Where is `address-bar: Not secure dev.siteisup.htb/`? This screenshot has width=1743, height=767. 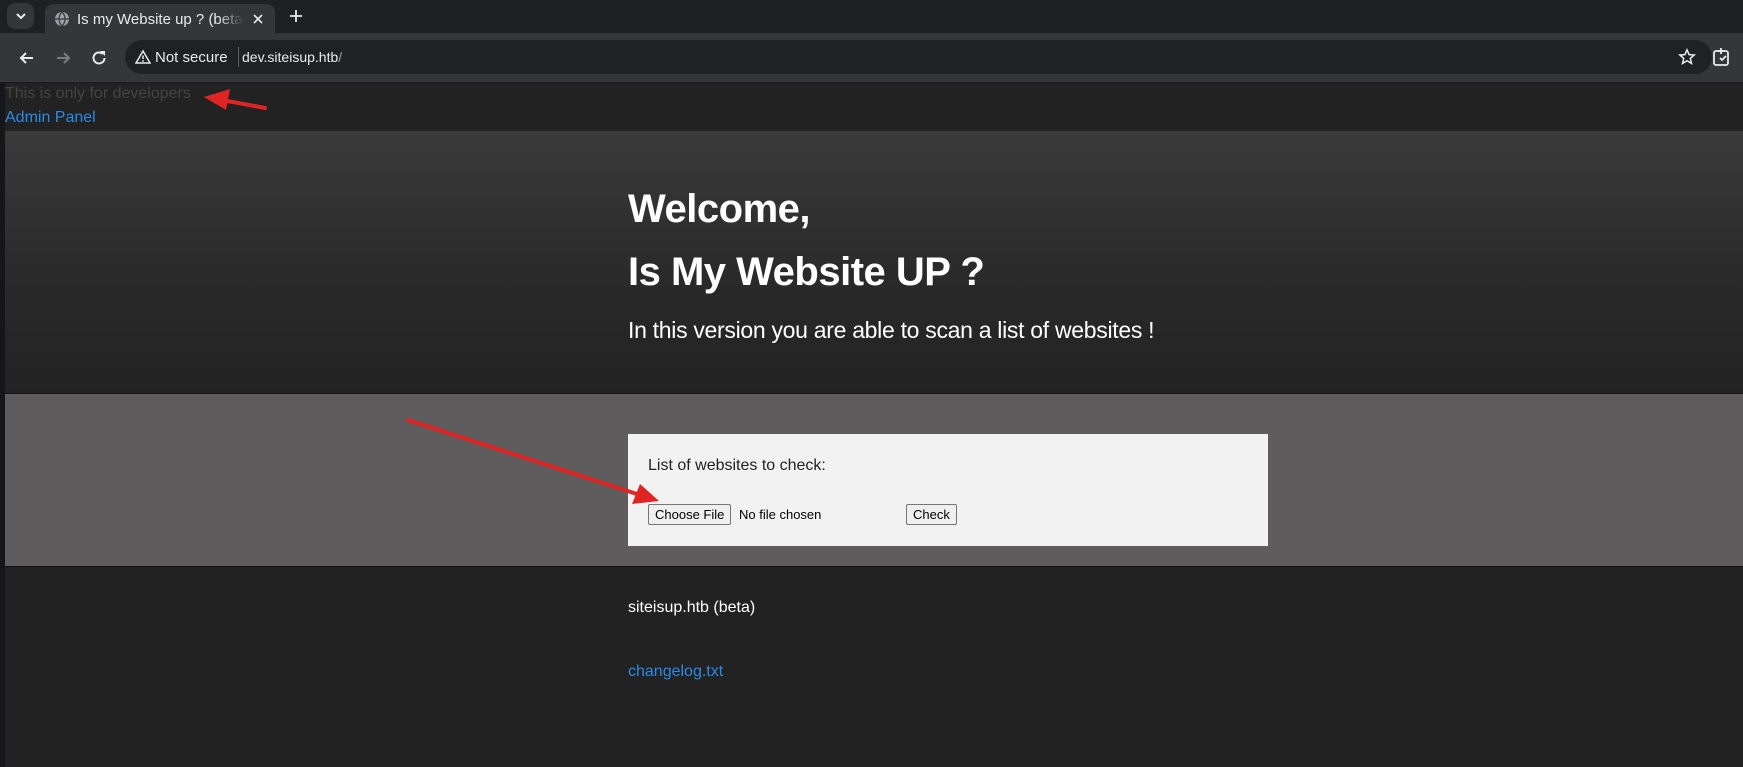 address-bar: Not secure dev.siteisup.htb/ is located at coordinates (918, 57).